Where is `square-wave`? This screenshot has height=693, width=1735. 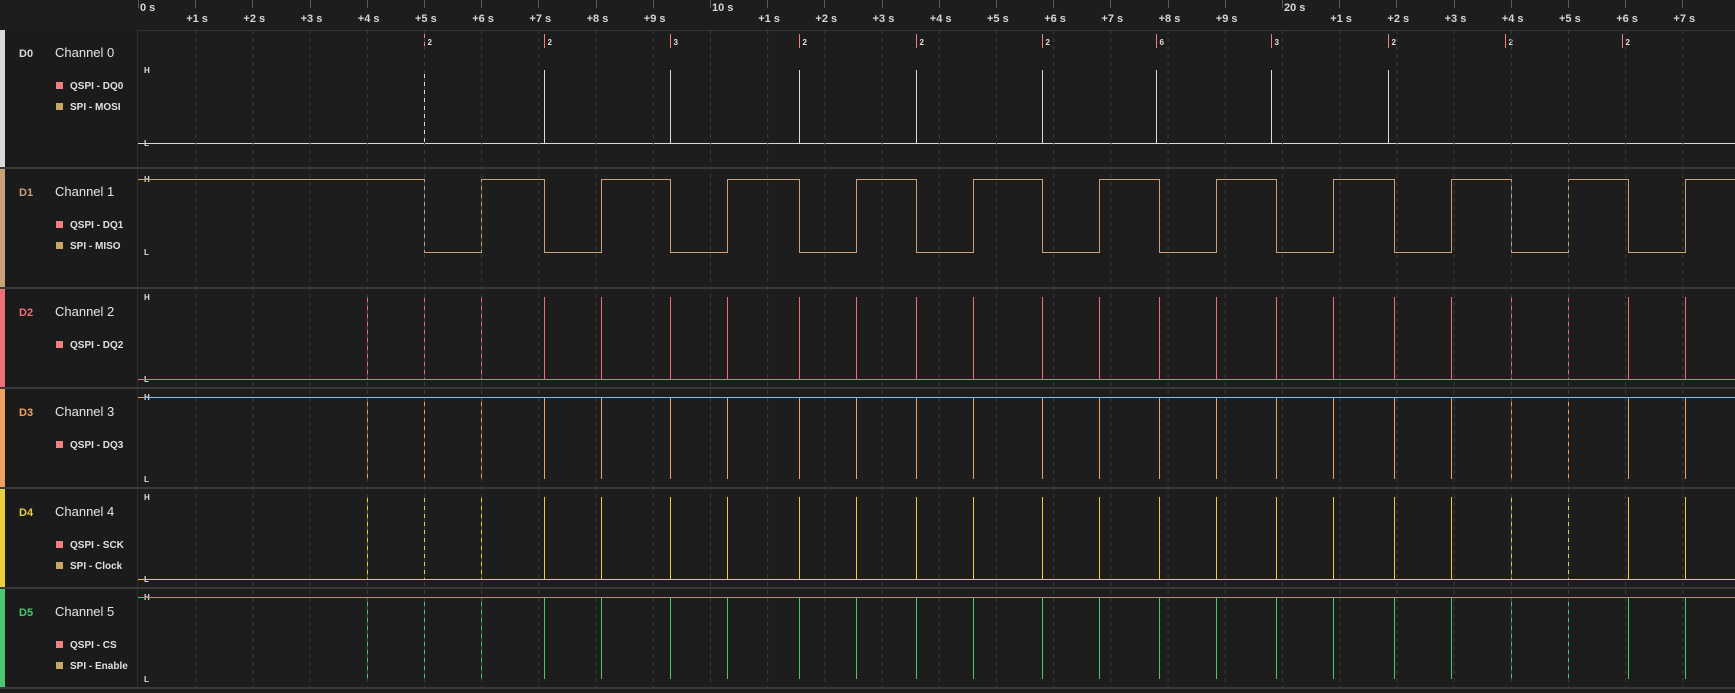
square-wave is located at coordinates (936, 216).